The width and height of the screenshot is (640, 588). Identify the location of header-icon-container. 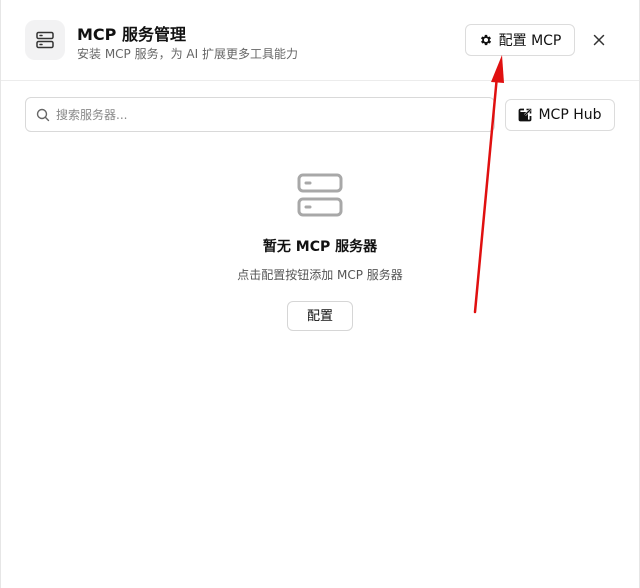
(45, 40).